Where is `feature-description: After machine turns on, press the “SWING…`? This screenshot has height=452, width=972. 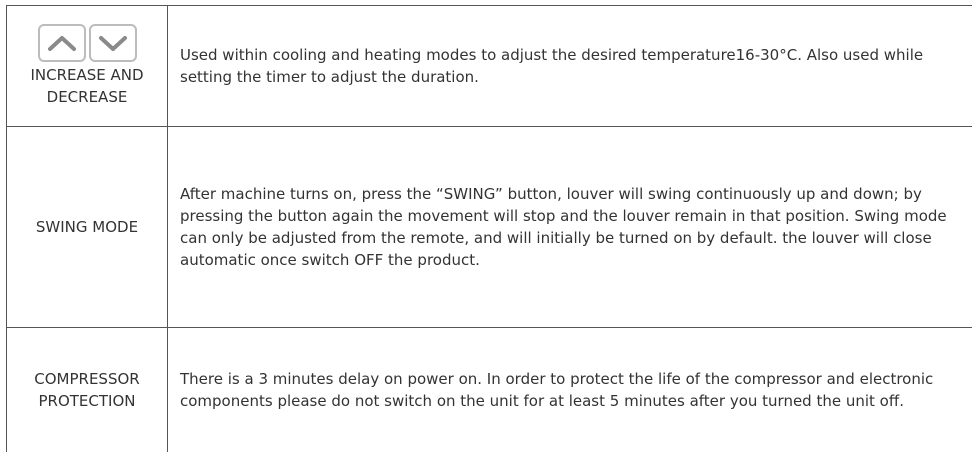
feature-description: After machine turns on, press the “SWING… is located at coordinates (563, 227).